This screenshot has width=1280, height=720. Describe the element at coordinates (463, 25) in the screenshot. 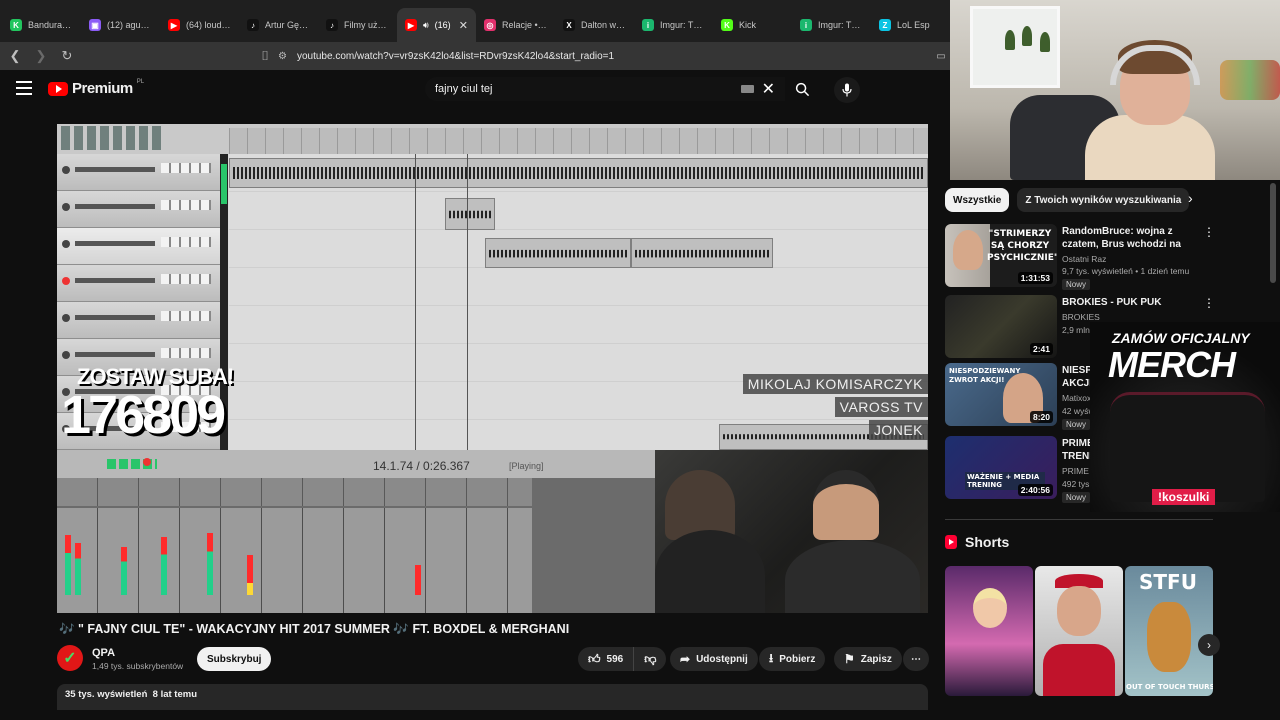

I see `tab-close-icon: ✕` at that location.